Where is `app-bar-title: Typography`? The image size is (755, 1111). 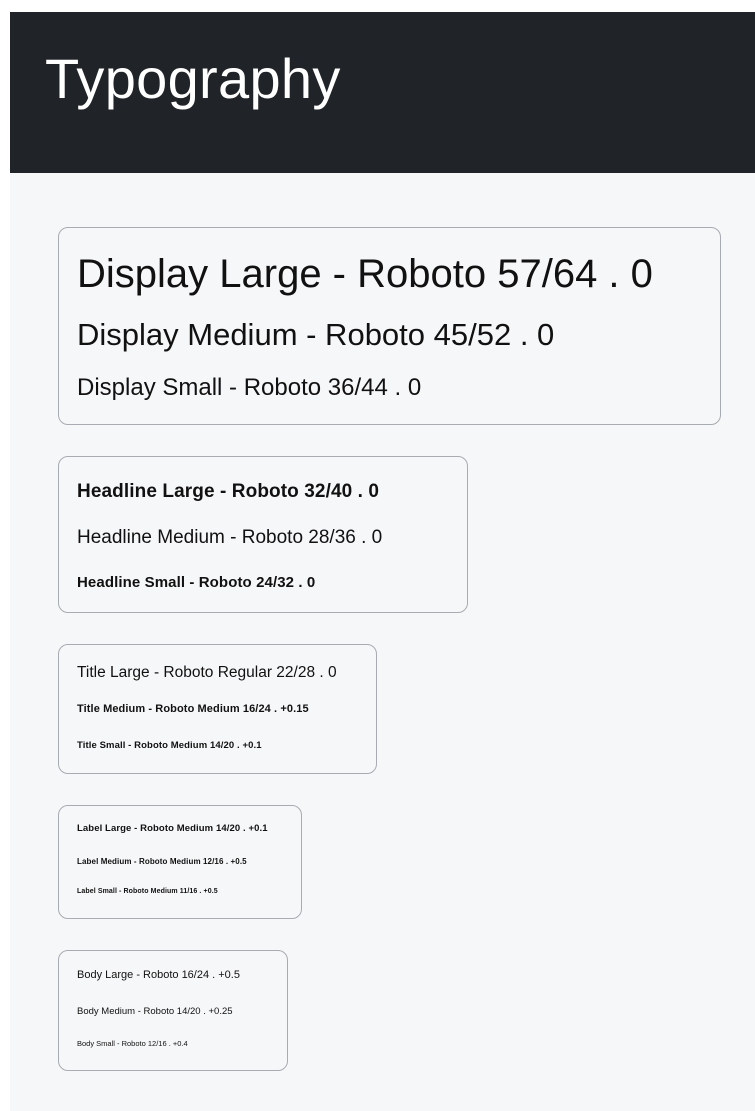 app-bar-title: Typography is located at coordinates (193, 78).